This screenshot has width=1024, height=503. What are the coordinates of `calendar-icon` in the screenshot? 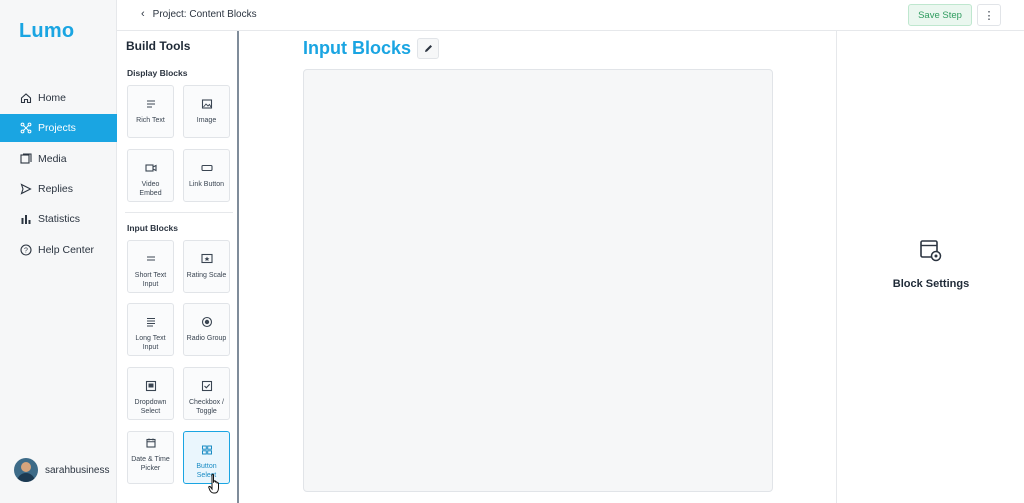 It's located at (151, 443).